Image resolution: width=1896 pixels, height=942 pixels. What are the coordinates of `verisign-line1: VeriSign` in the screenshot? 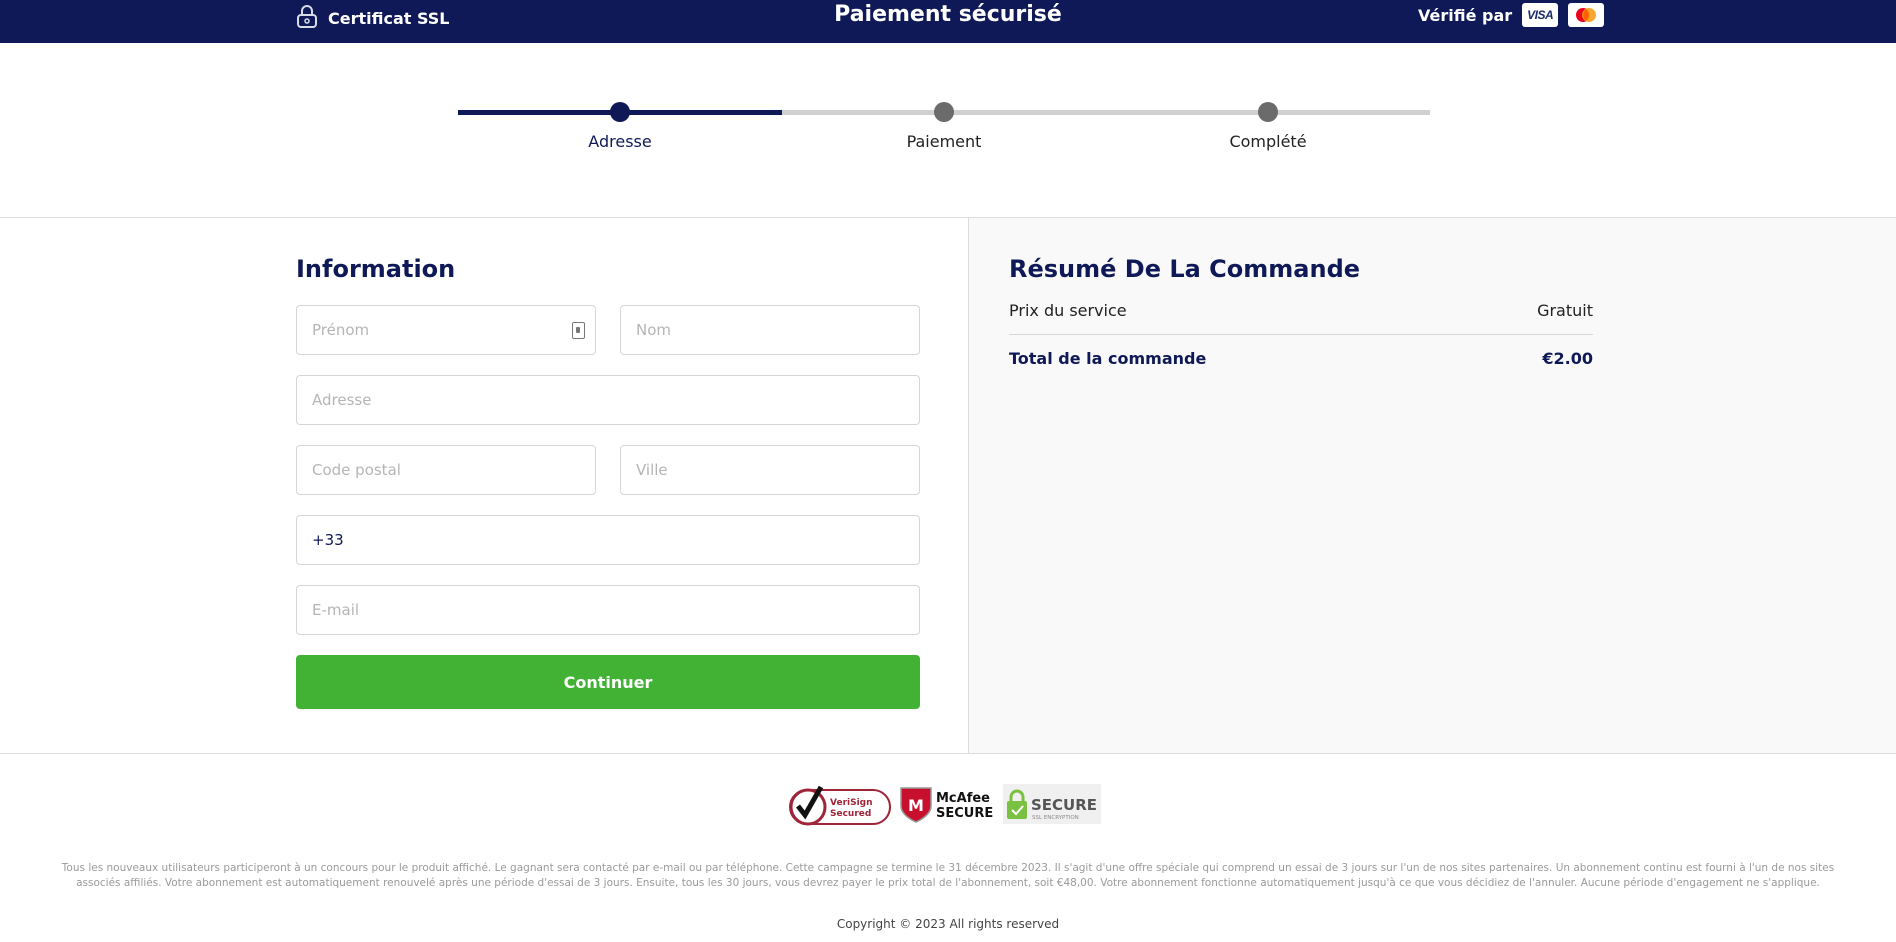 It's located at (851, 803).